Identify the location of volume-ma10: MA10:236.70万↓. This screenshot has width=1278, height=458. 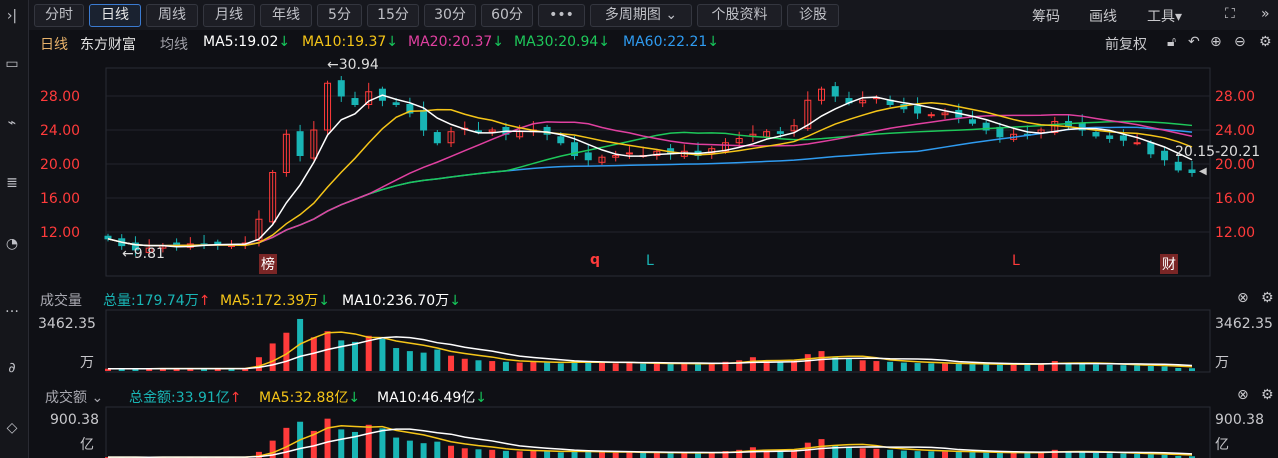
(401, 301).